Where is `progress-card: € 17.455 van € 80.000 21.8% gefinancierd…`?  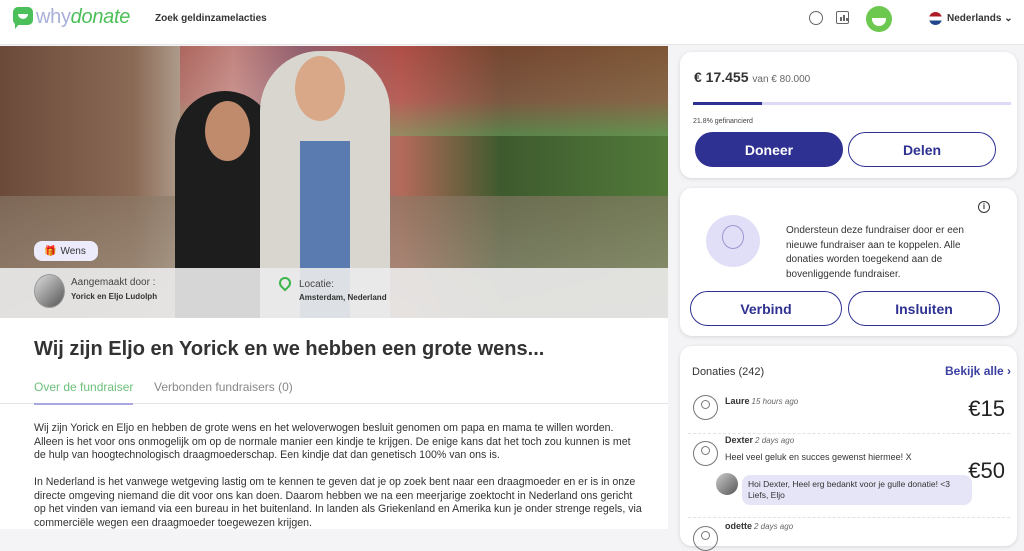
progress-card: € 17.455 van € 80.000 21.8% gefinancierd… is located at coordinates (848, 115).